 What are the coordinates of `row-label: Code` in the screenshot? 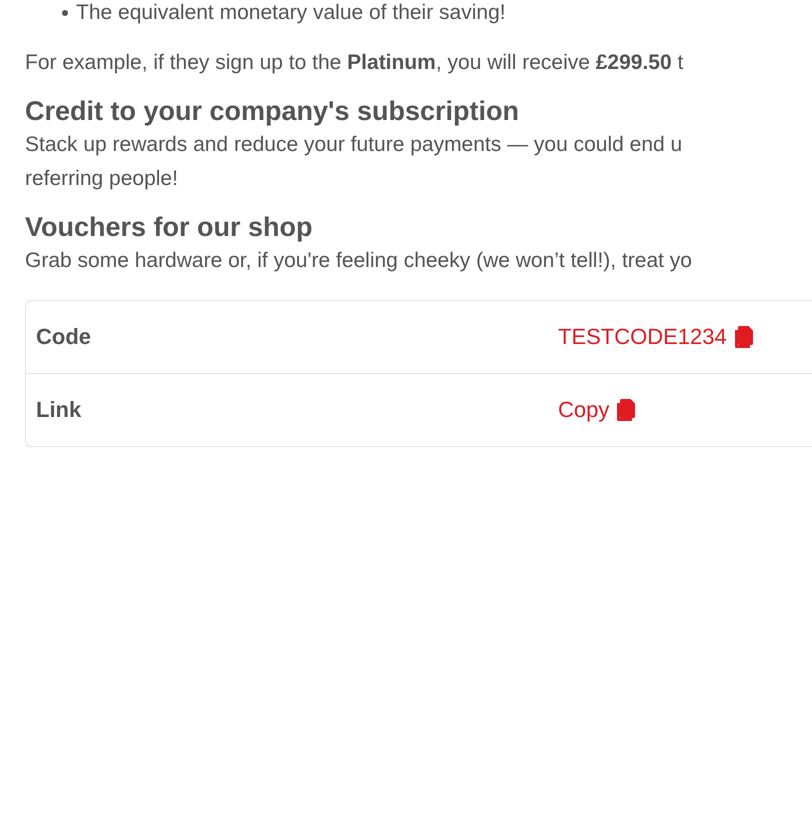 It's located at (63, 337).